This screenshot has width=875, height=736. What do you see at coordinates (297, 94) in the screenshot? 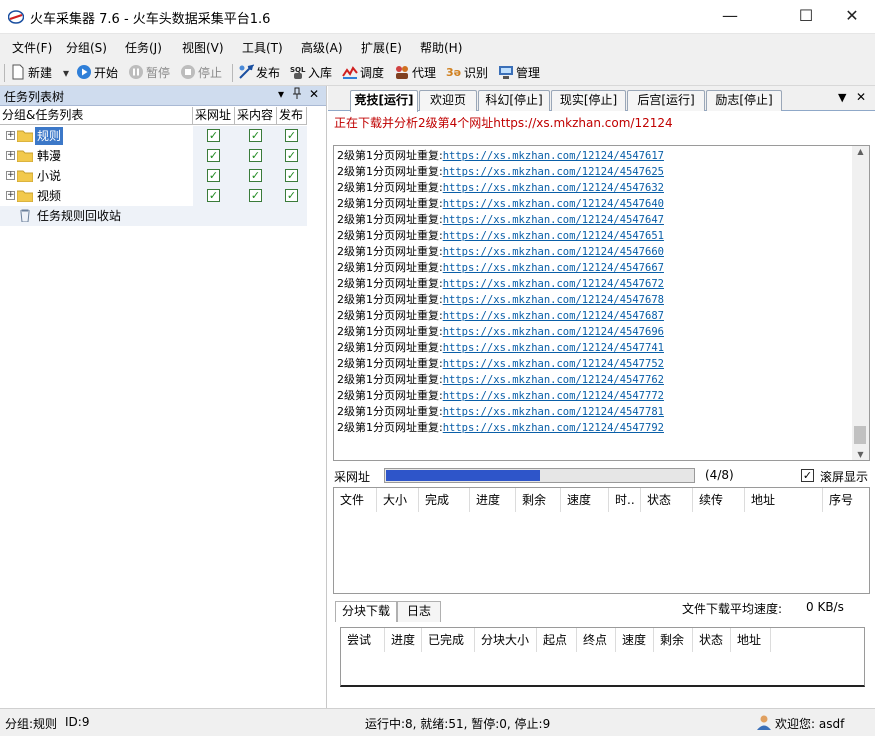
I see `pin-icon` at bounding box center [297, 94].